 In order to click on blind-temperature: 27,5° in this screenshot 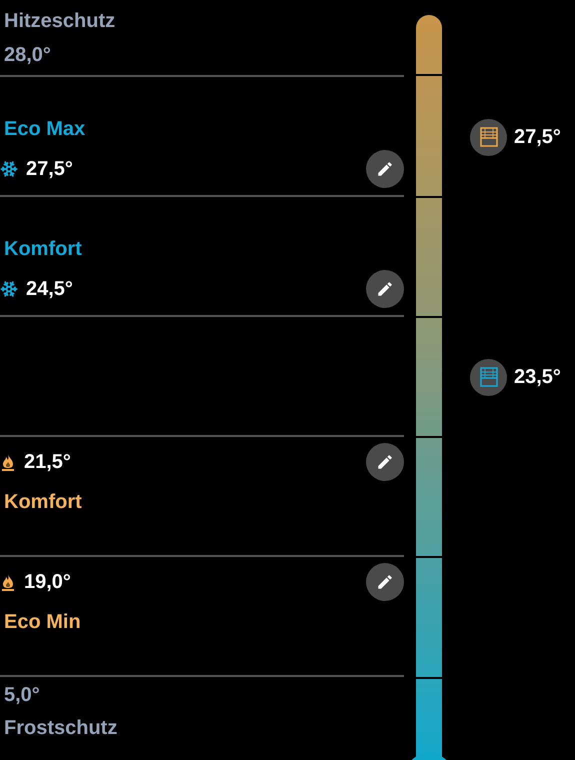, I will do `click(537, 137)`.